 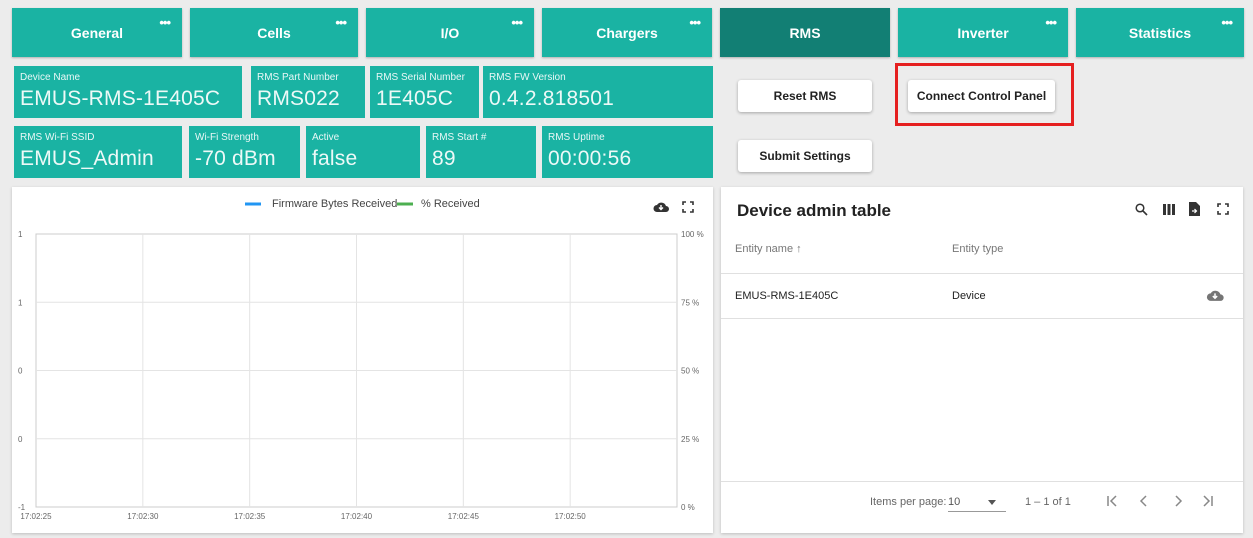 I want to click on tab-label: Inverter, so click(x=983, y=32).